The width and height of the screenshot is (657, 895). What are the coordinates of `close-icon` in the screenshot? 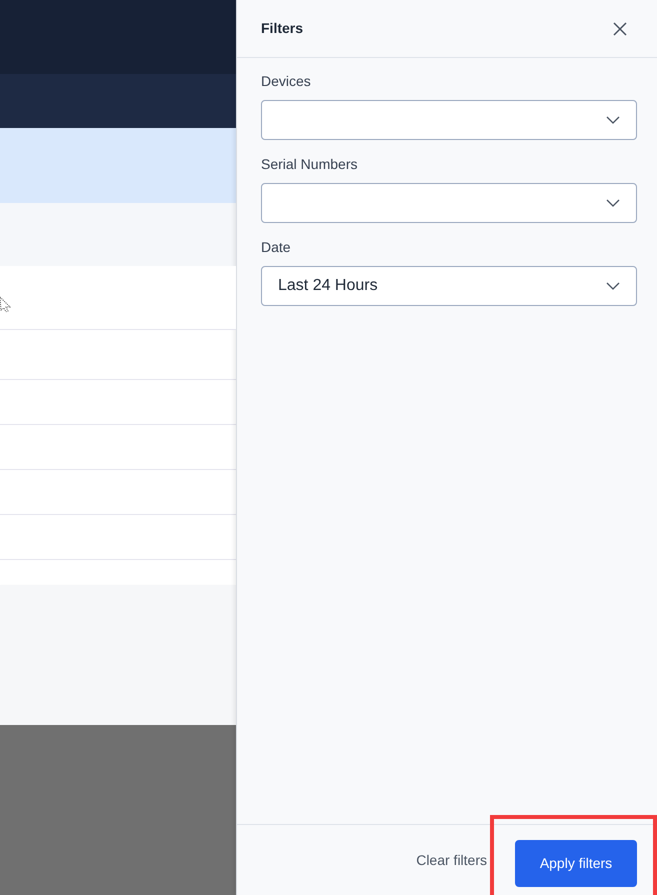 It's located at (620, 29).